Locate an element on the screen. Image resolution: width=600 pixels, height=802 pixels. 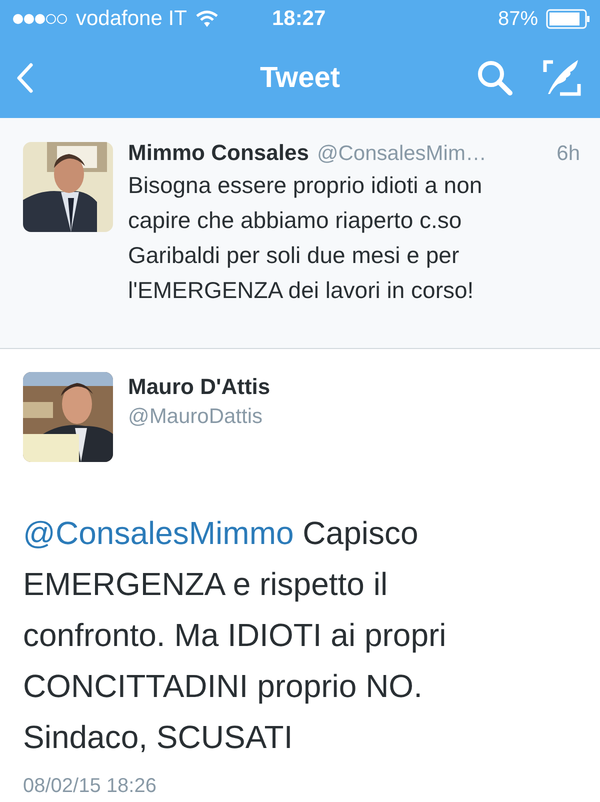
tweet-timestamp: 08/02/15 18:26 is located at coordinates (89, 786).